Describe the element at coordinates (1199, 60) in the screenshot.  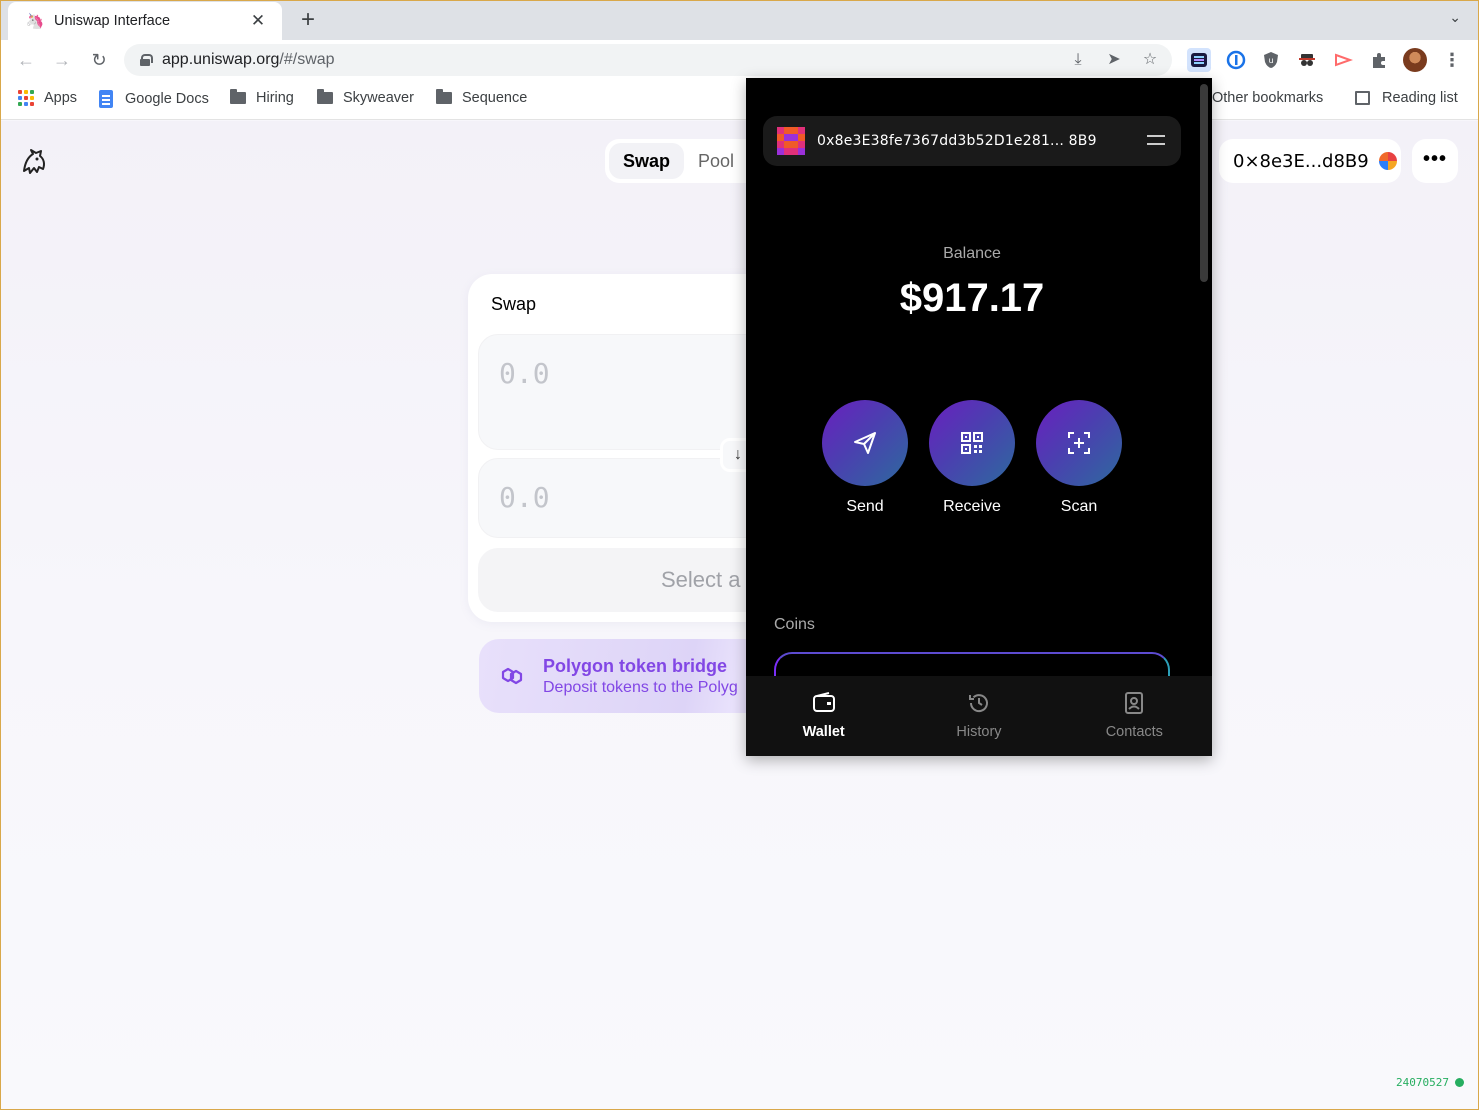
I see `sequence-wallet-extension-icon` at that location.